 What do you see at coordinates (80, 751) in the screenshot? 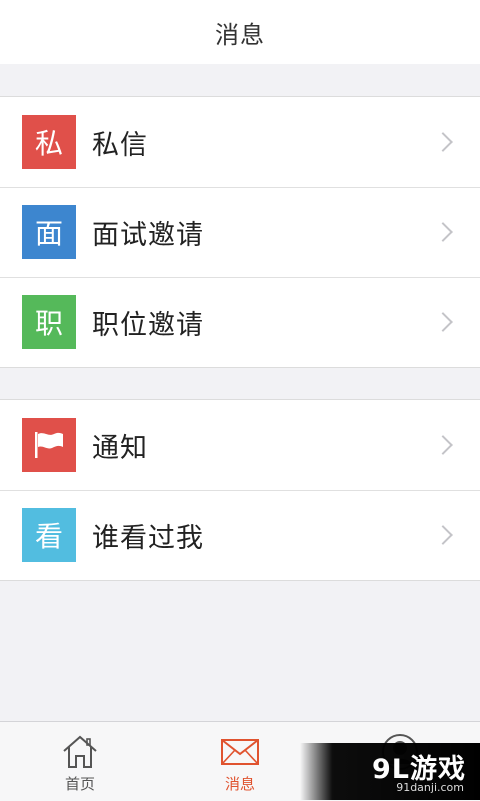
I see `home-icon` at bounding box center [80, 751].